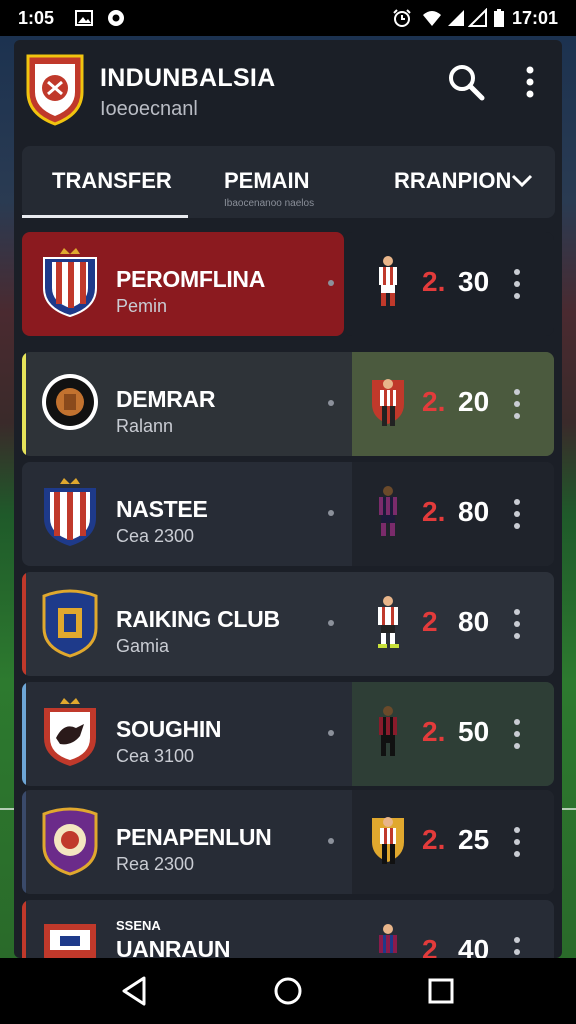  What do you see at coordinates (530, 82) in the screenshot?
I see `more-vert-icon` at bounding box center [530, 82].